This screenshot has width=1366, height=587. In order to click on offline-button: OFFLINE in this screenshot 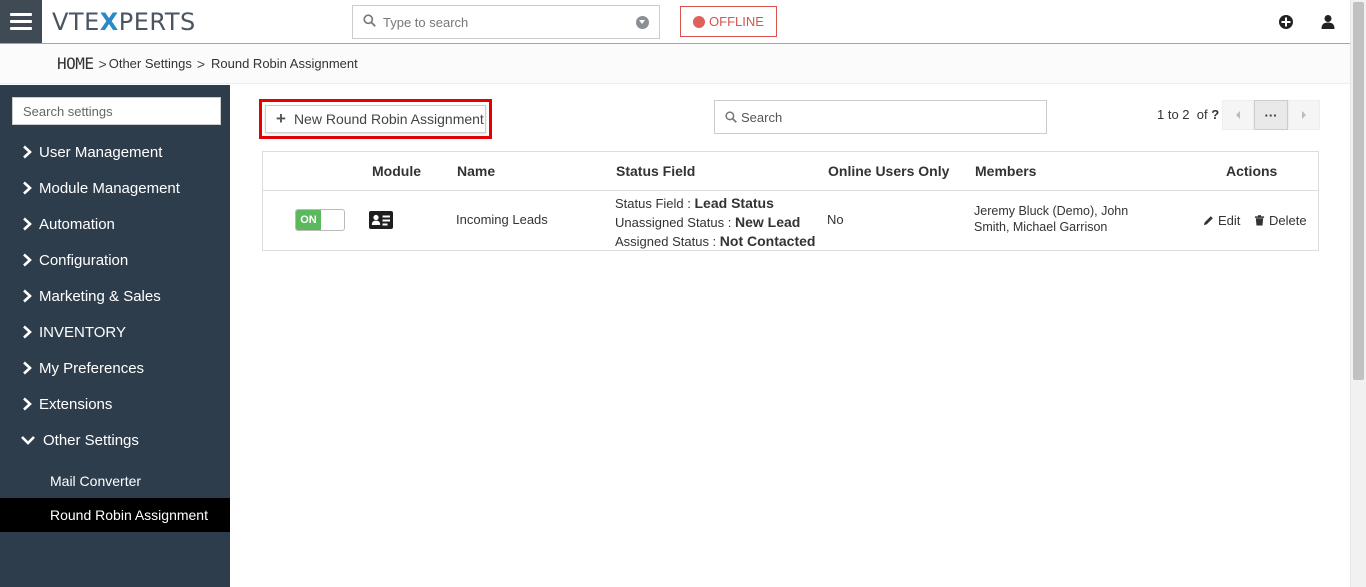, I will do `click(728, 21)`.